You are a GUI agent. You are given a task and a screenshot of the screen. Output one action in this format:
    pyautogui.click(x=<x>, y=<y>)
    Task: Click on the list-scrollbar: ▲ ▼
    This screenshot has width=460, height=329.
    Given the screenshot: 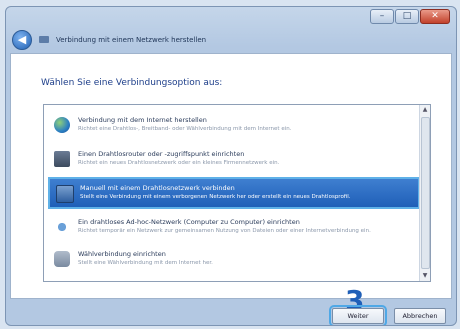 What is the action you would take?
    pyautogui.click(x=424, y=193)
    